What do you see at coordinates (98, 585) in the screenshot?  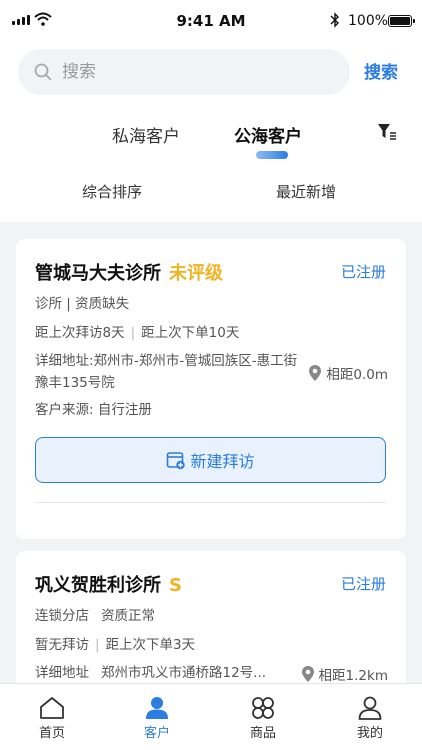 I see `customer-name: 巩义贺胜利诊所` at bounding box center [98, 585].